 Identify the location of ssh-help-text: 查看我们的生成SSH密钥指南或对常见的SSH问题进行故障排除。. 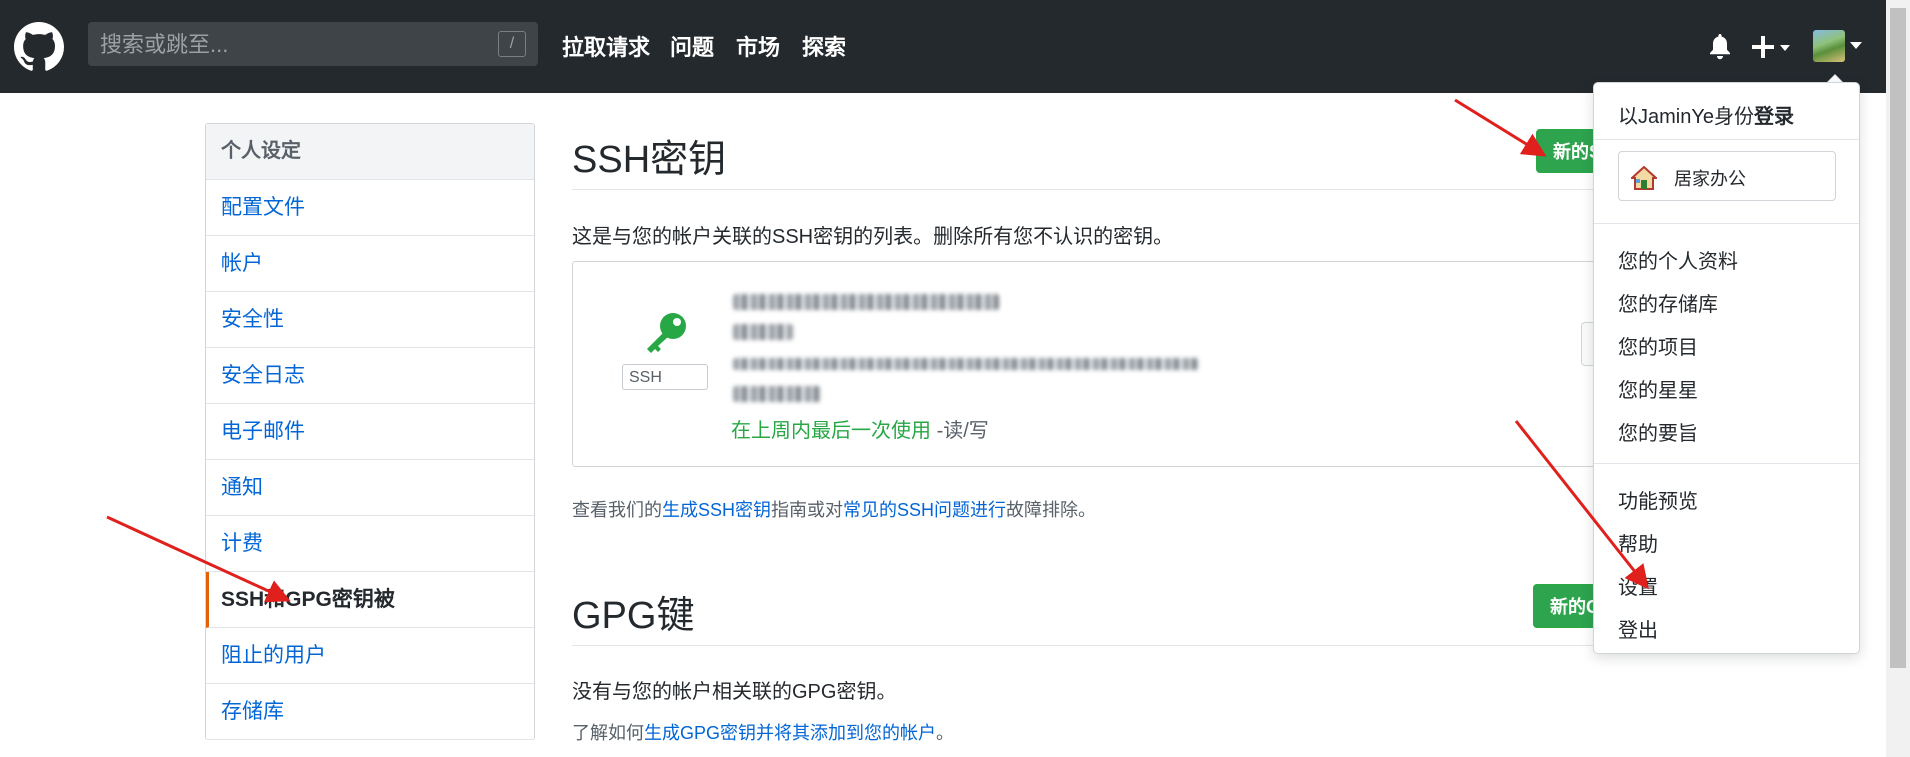
(834, 509).